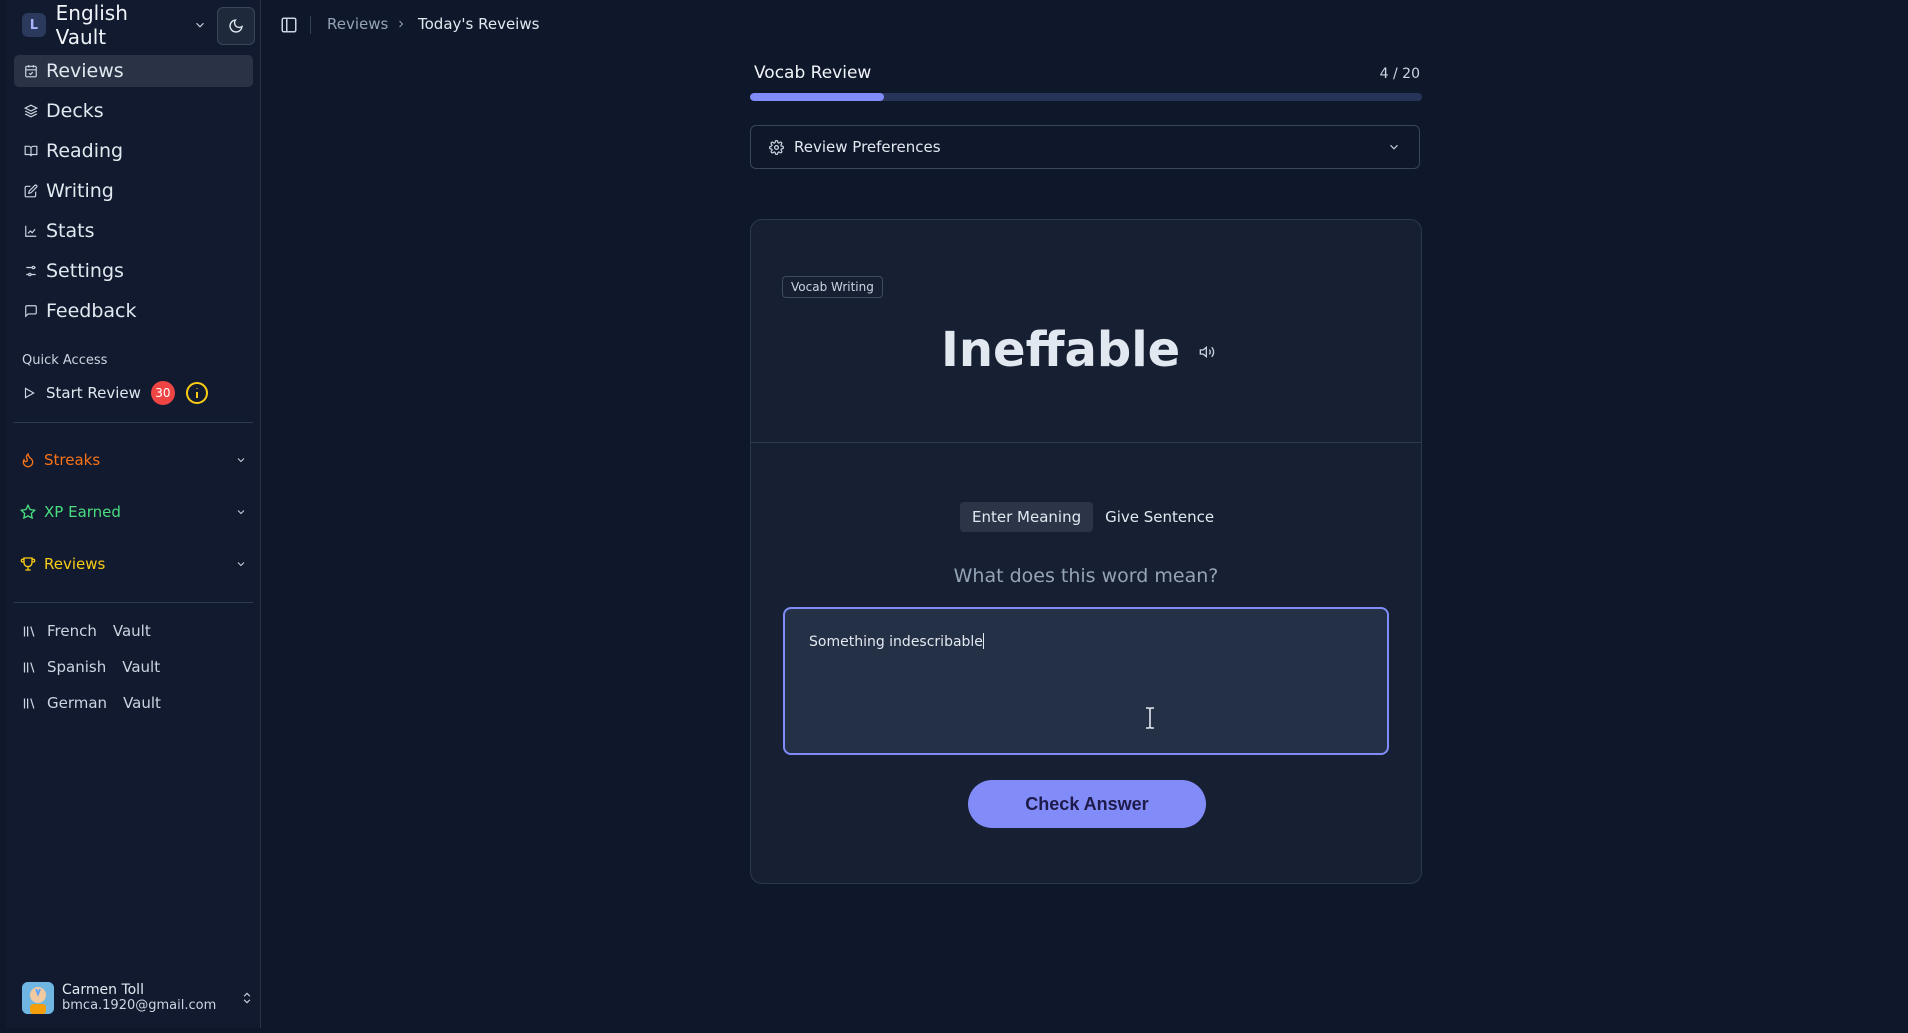 The image size is (1908, 1033). I want to click on workspace-name: English Vault, so click(91, 25).